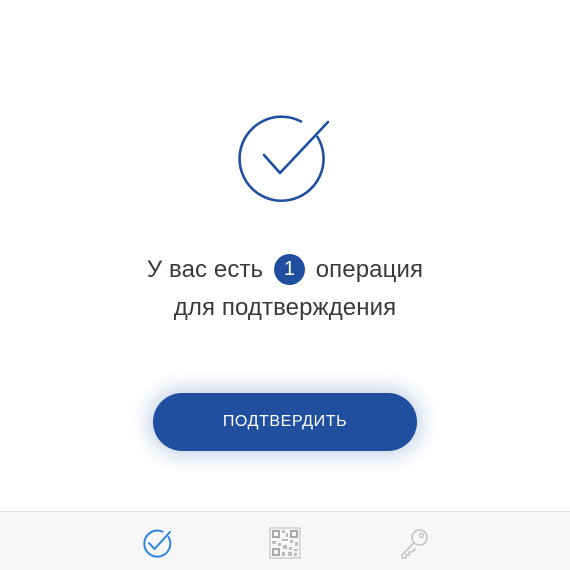 This screenshot has height=570, width=570. I want to click on operations-count-badge: 1, so click(289, 269).